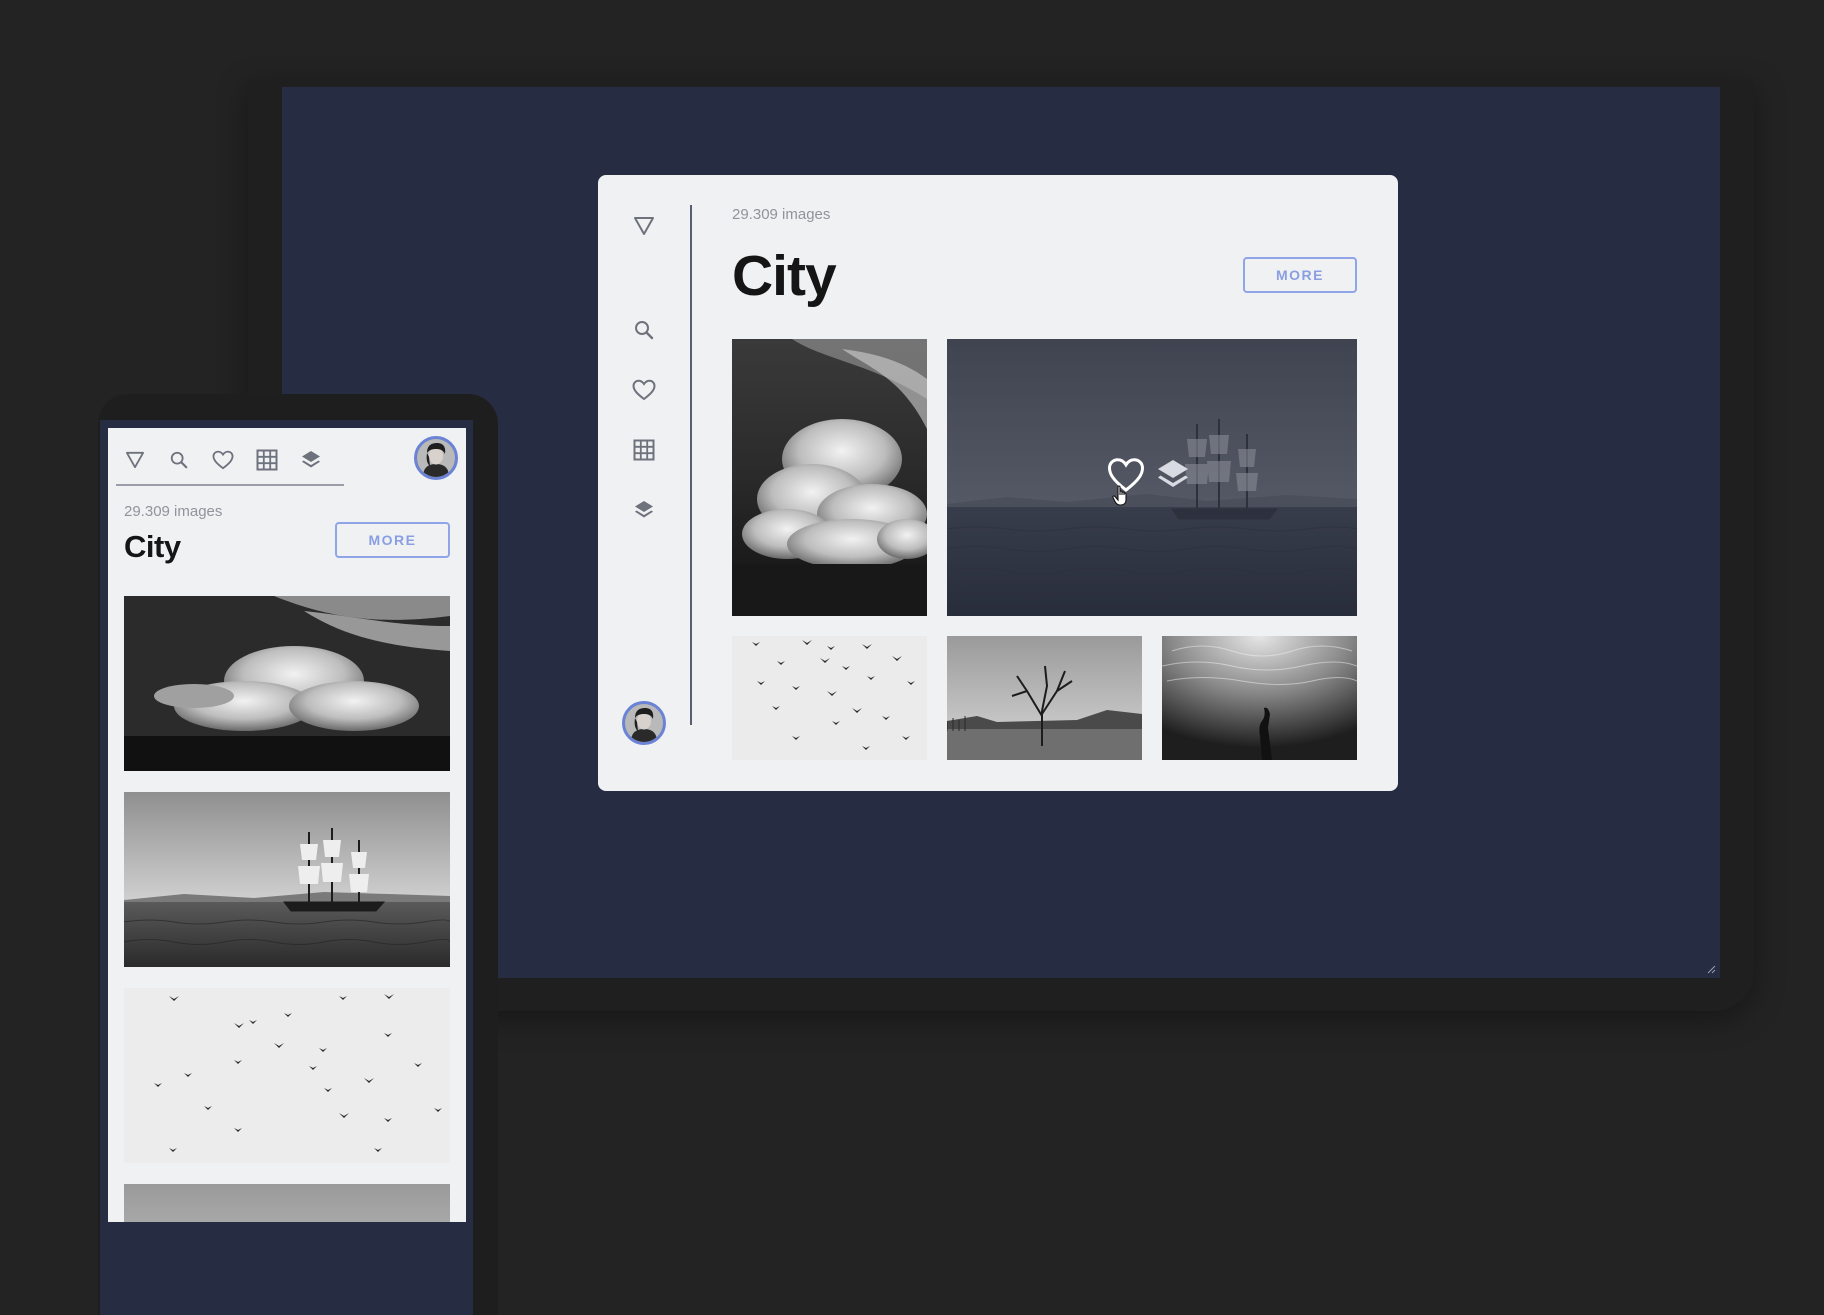  I want to click on sidebar-divider, so click(691, 465).